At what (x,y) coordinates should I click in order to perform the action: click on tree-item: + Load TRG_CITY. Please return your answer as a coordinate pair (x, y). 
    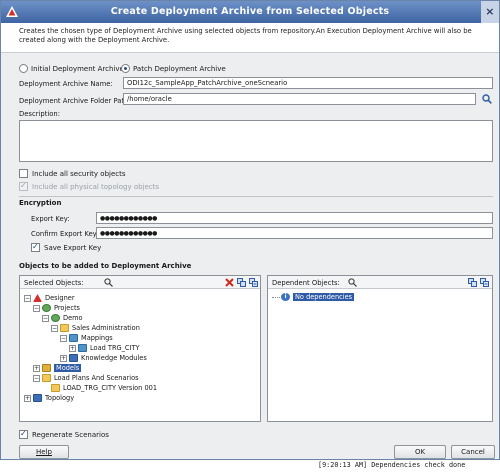
    Looking at the image, I should click on (104, 348).